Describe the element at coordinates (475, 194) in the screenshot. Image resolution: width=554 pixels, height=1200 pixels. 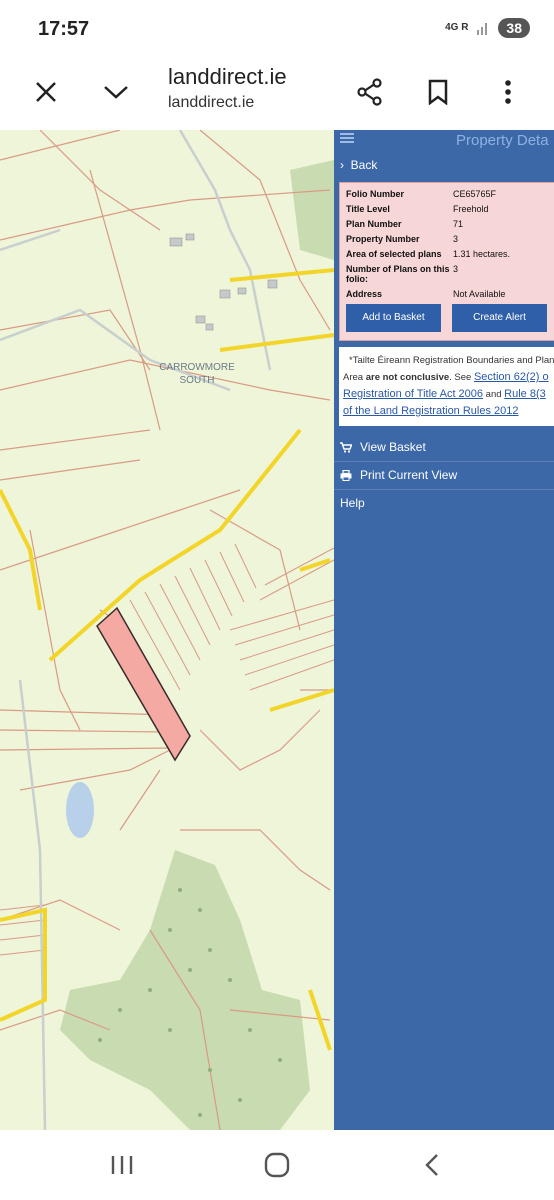
I see `info-value: CE65765F` at that location.